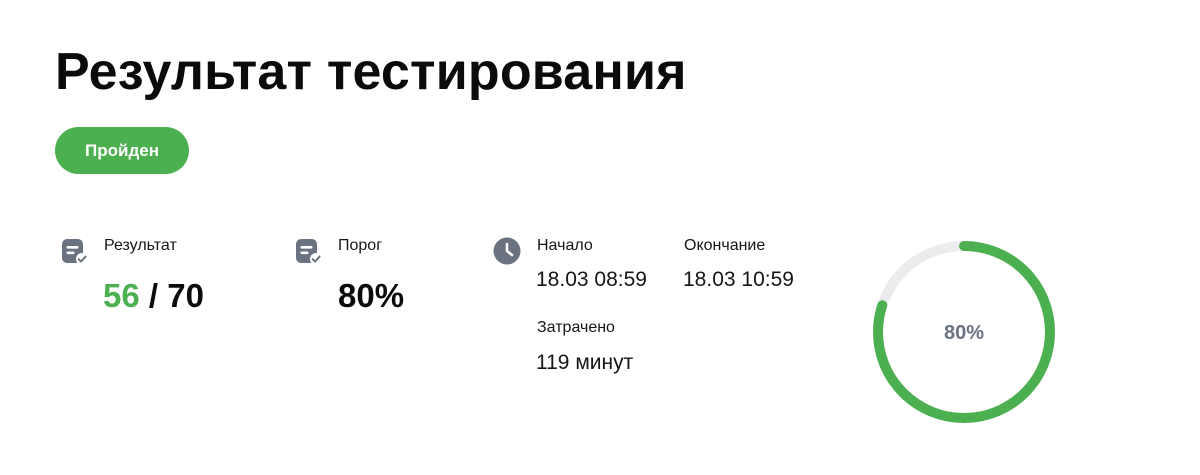 Image resolution: width=1200 pixels, height=475 pixels. I want to click on threshold-value: 80%, so click(371, 295).